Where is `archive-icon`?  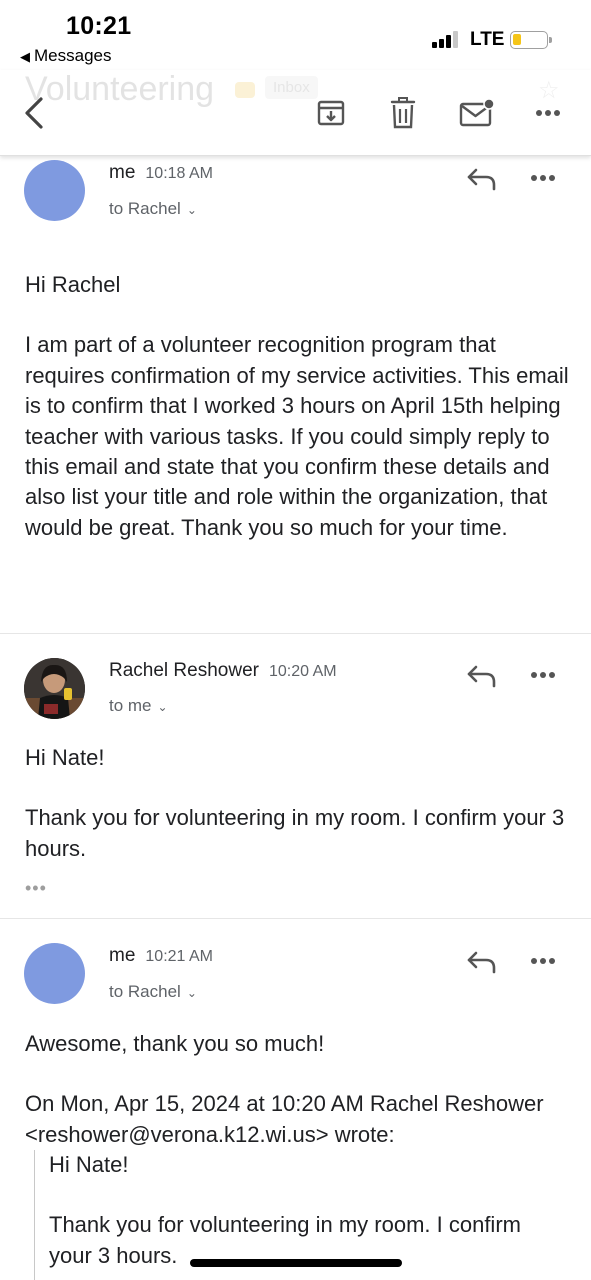
archive-icon is located at coordinates (331, 113).